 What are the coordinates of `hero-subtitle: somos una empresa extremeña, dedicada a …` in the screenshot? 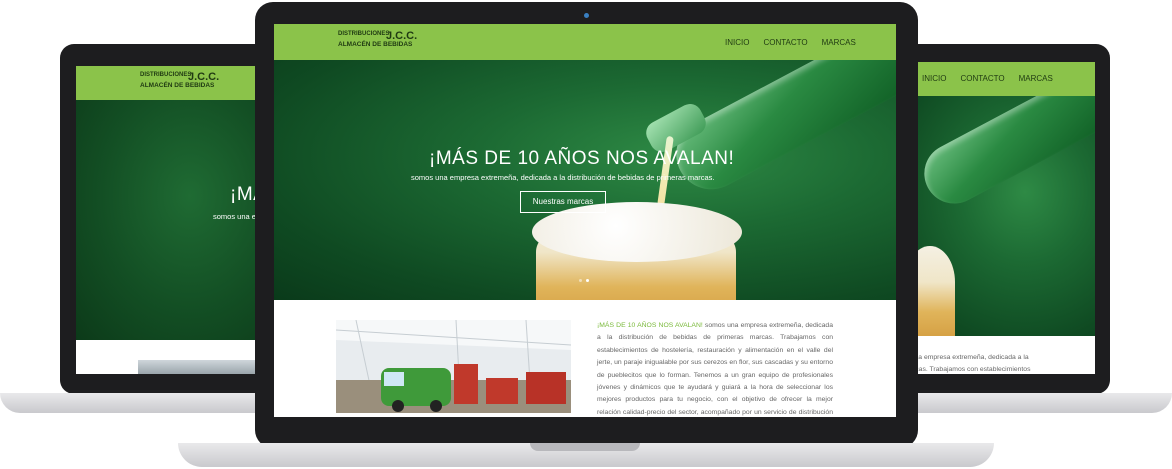 It's located at (563, 177).